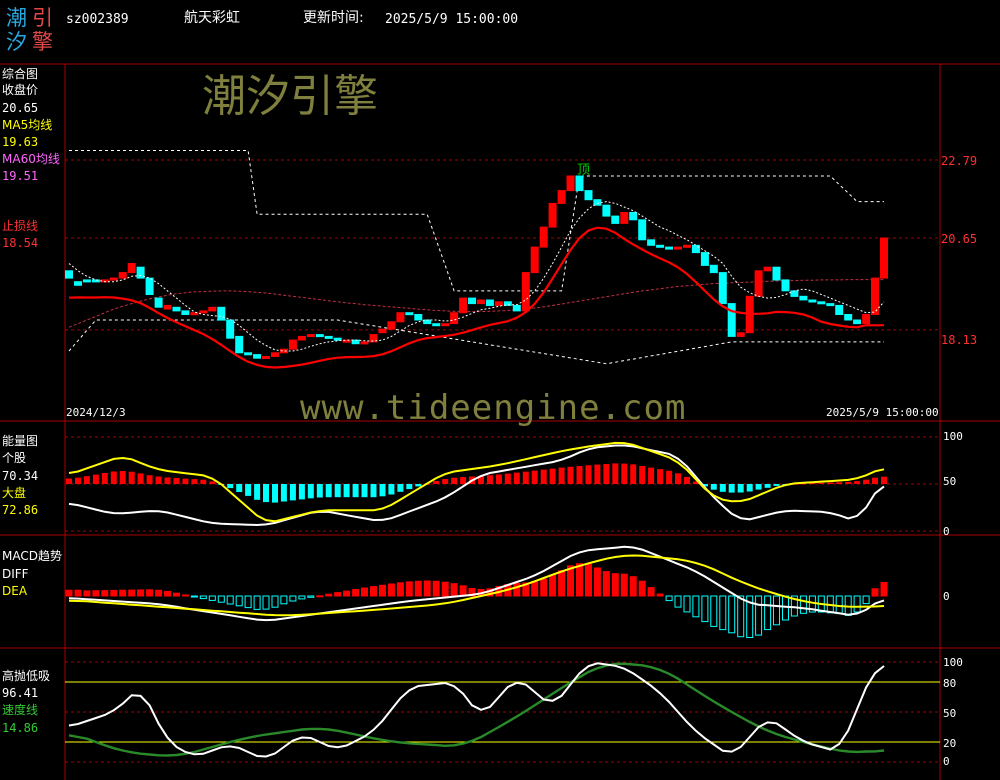 The image size is (1000, 780). What do you see at coordinates (20, 476) in the screenshot?
I see `energy-stock-value: 70.34` at bounding box center [20, 476].